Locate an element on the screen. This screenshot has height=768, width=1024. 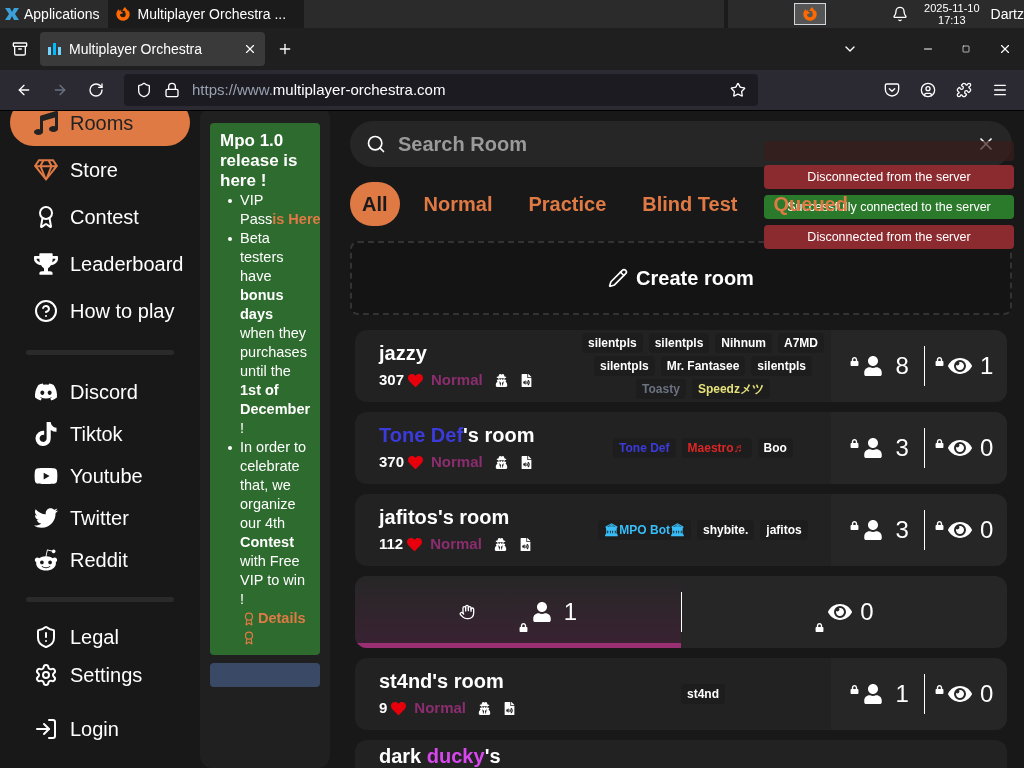
room-card: st4nd's room 9 Normal st4nd 1 0 is located at coordinates (681, 694).